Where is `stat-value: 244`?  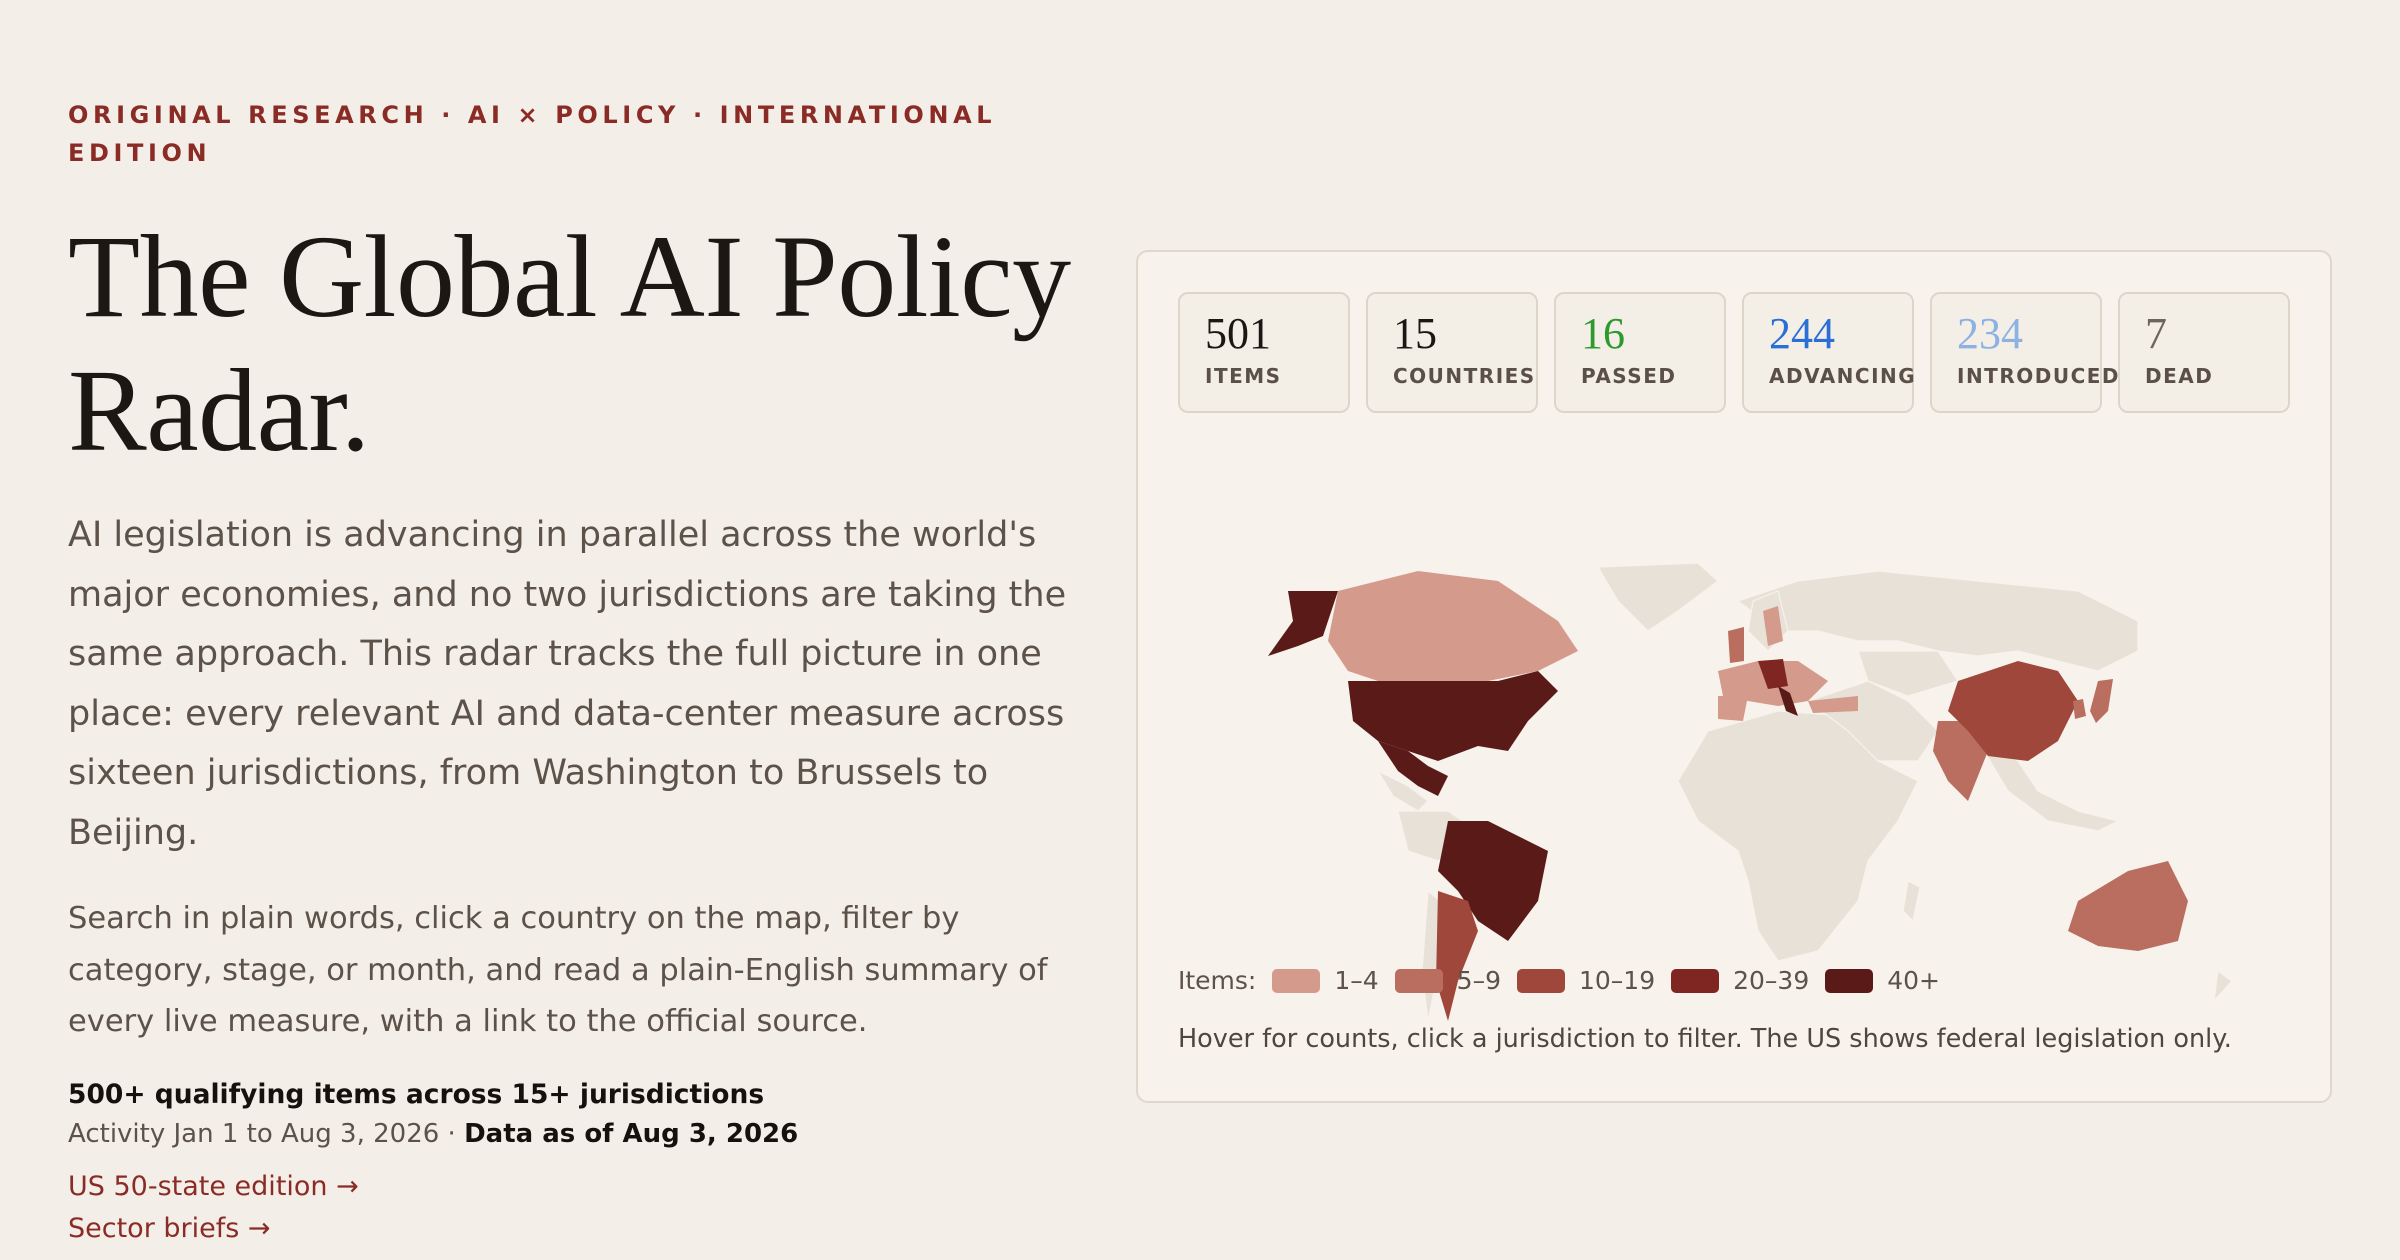 stat-value: 244 is located at coordinates (1802, 333).